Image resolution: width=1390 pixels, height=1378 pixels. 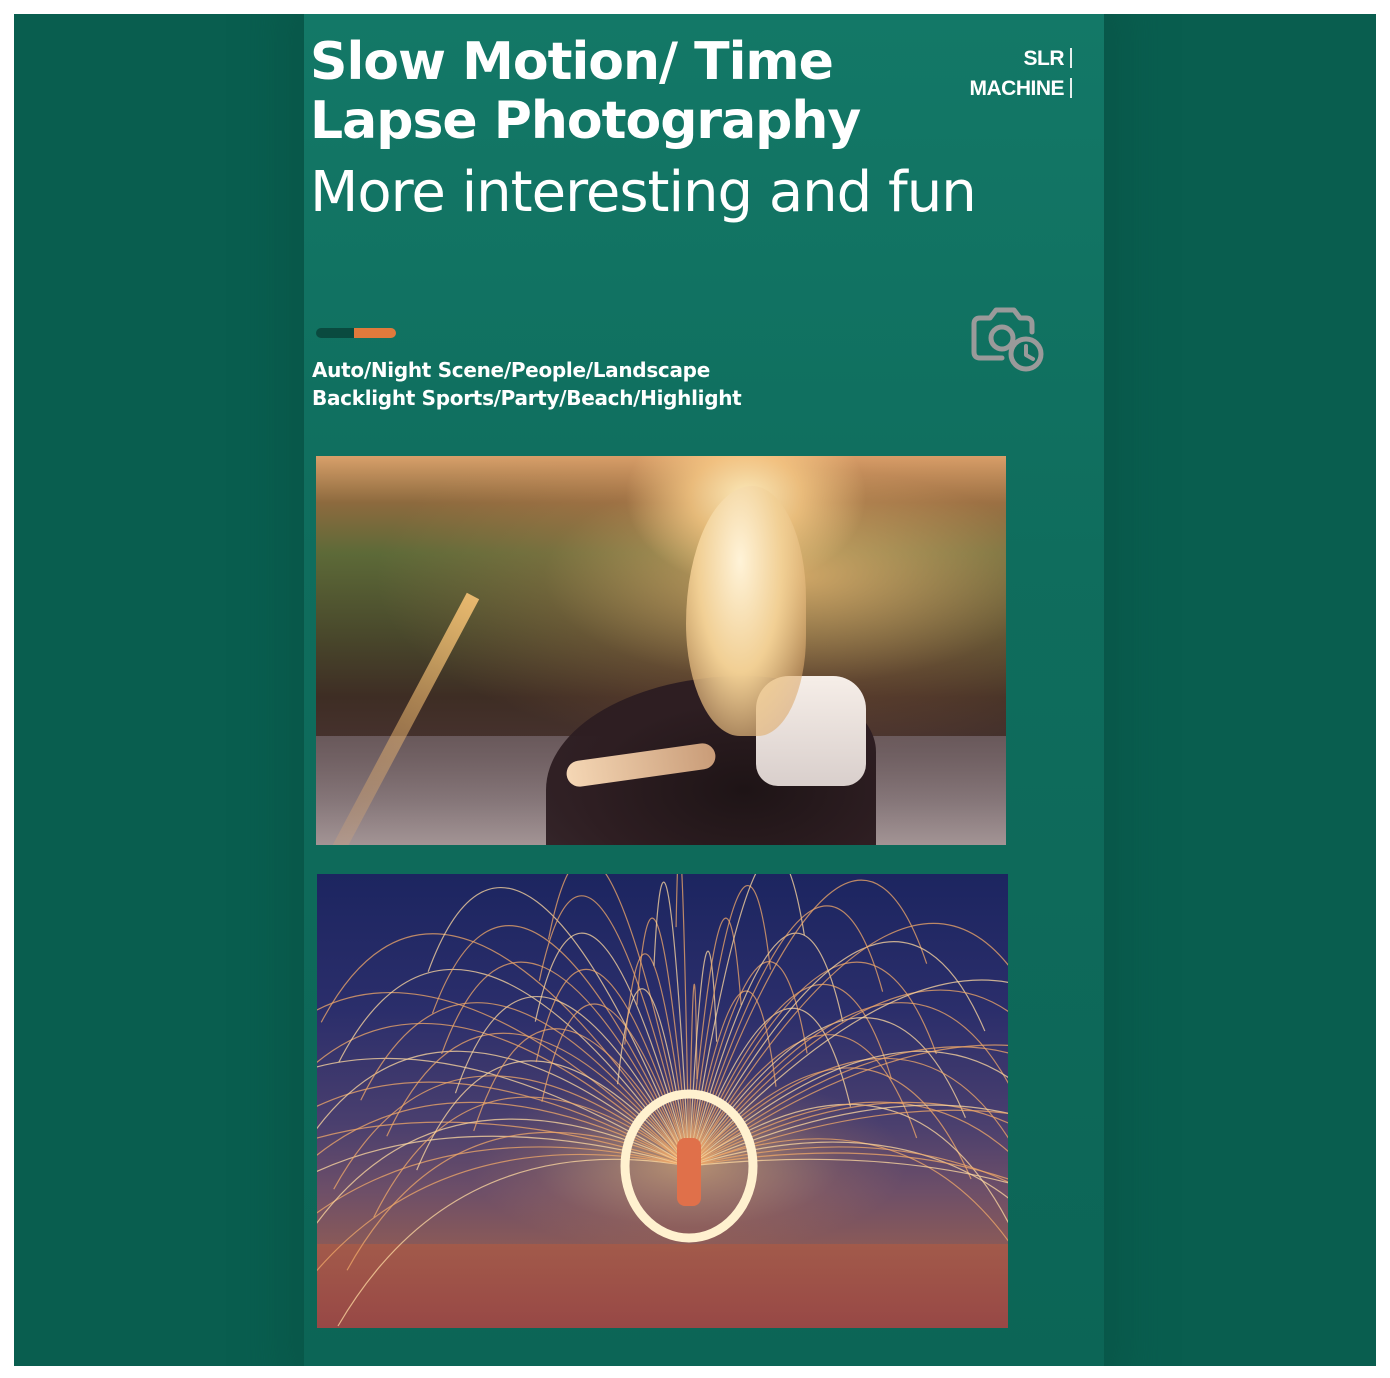 I want to click on shooting-modes-line-1: Auto/Night Scene/People/Landscape, so click(x=511, y=370).